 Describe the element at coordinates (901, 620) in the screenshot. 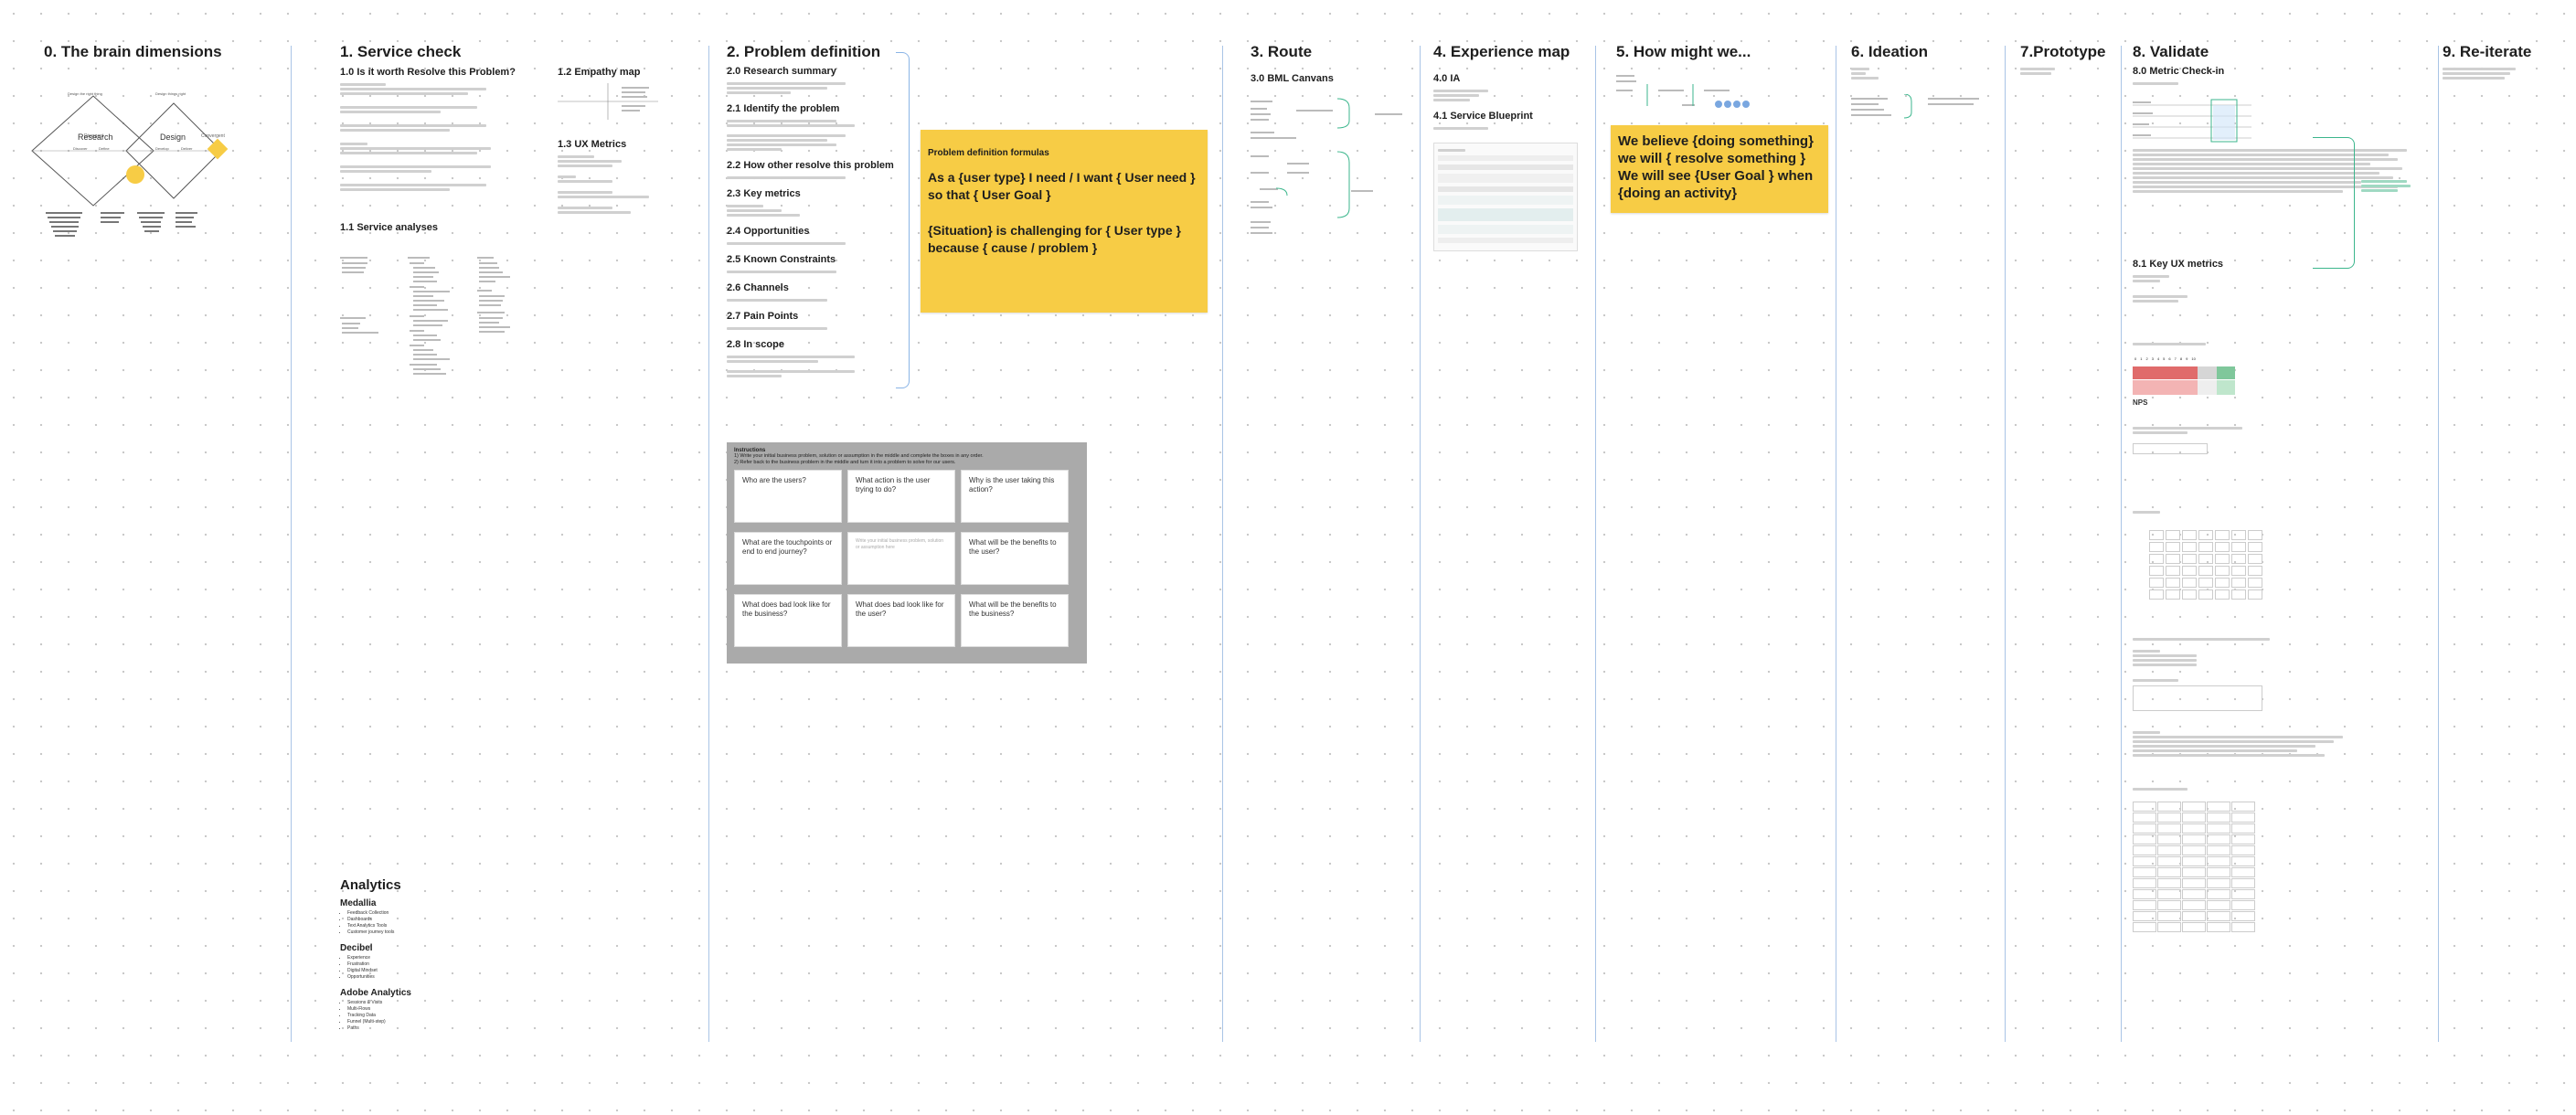

I see `card-bad-user: What does bad look like for the user?` at that location.